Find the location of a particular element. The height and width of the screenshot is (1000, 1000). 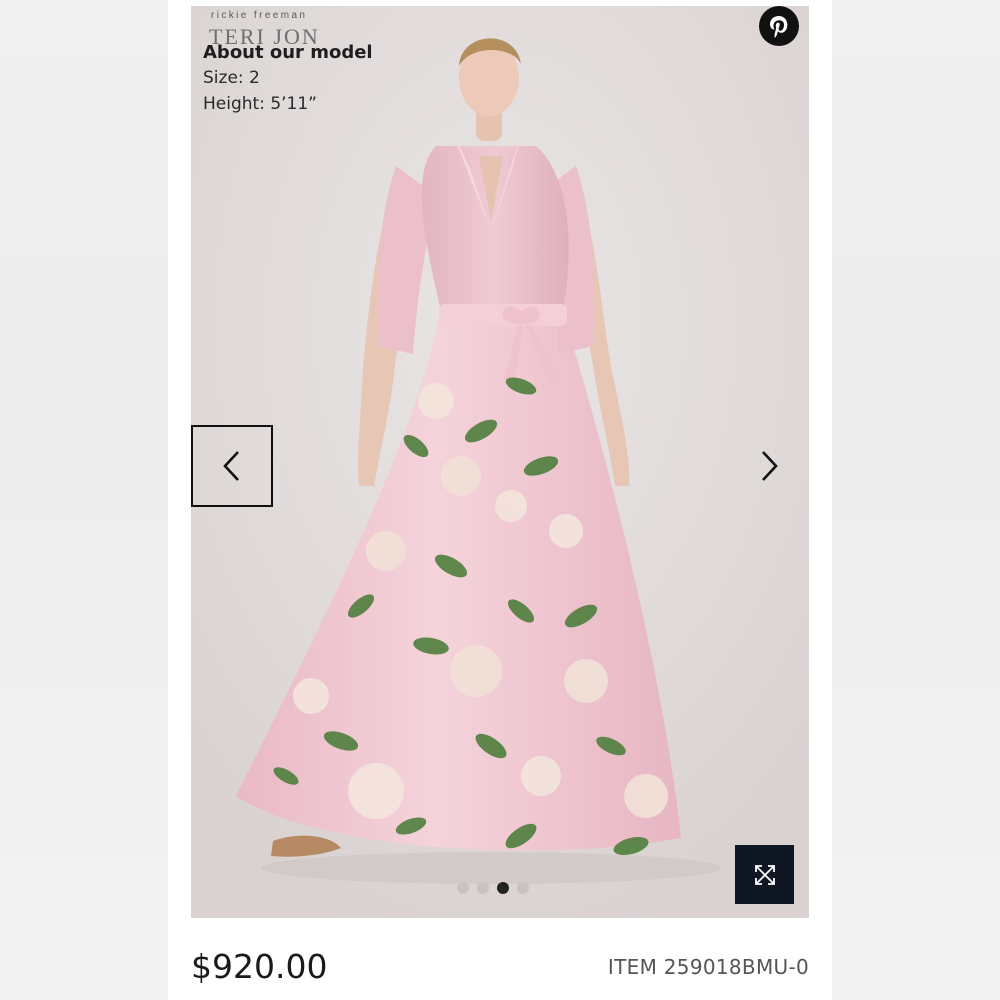

expand-image-button is located at coordinates (764, 874).